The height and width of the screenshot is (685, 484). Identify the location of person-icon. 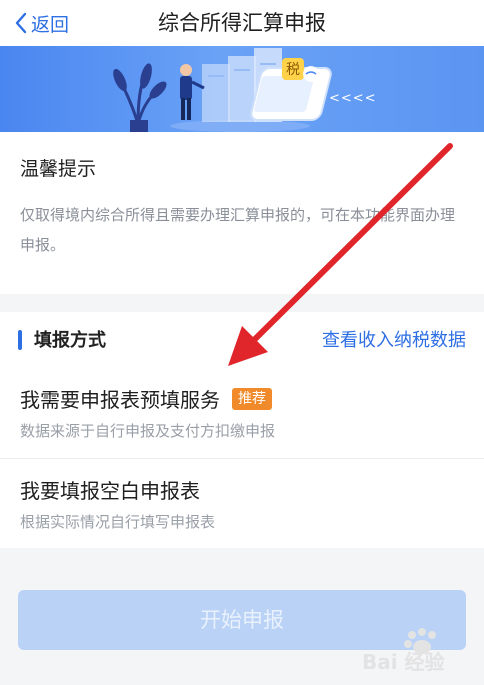
(192, 92).